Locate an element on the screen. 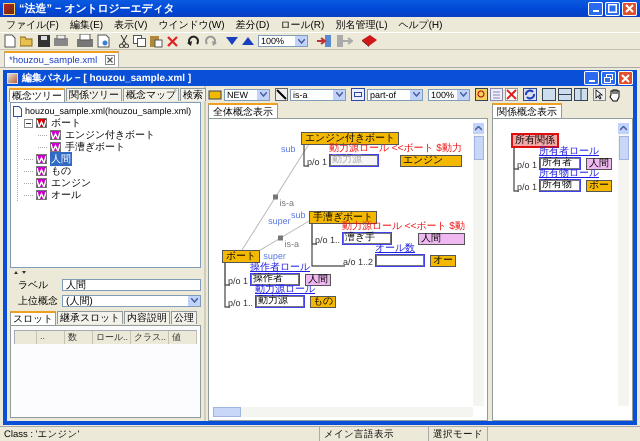  field-label: 上位概念 is located at coordinates (38, 301).